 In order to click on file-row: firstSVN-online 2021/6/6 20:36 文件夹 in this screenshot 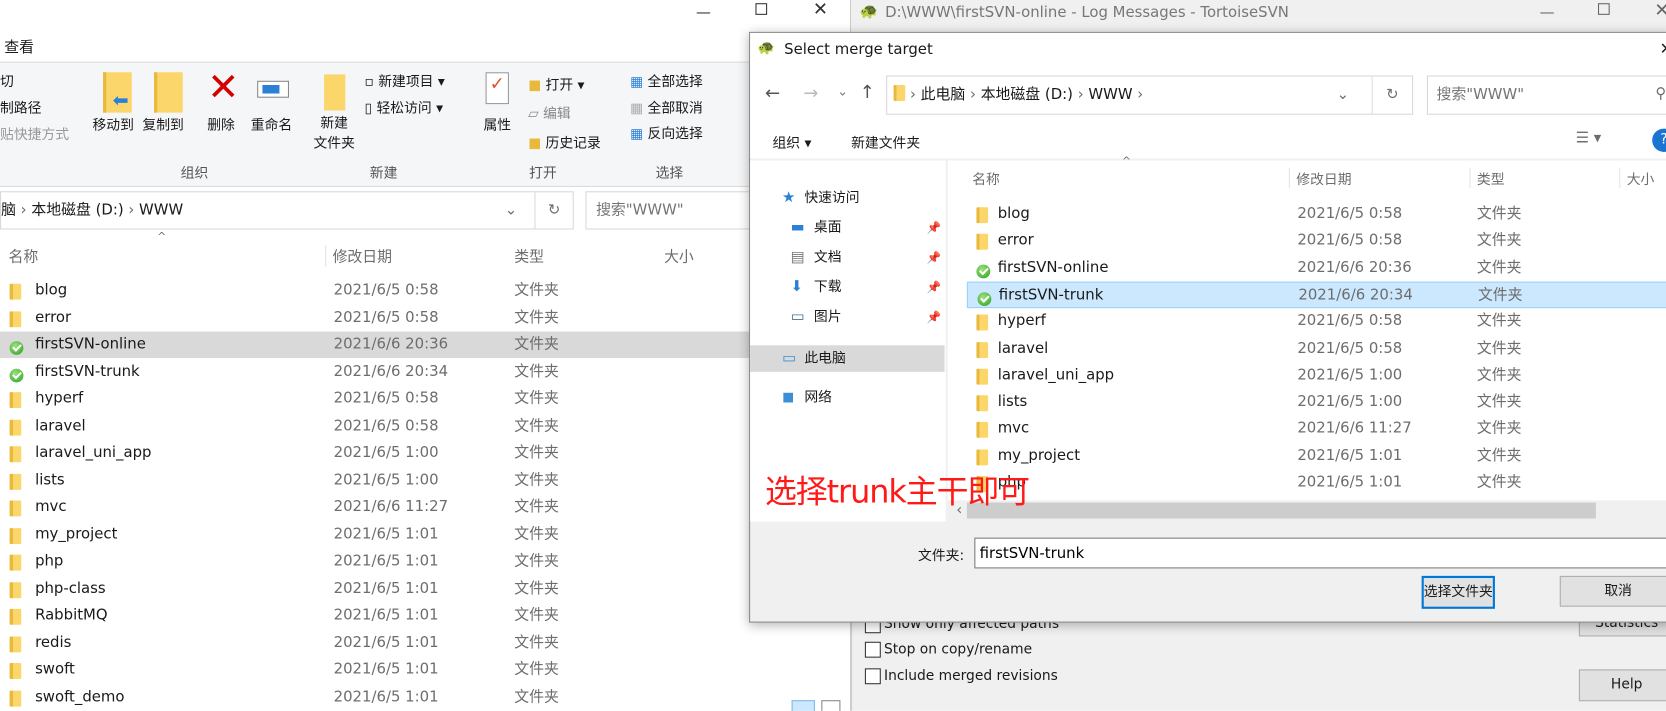, I will do `click(382, 345)`.